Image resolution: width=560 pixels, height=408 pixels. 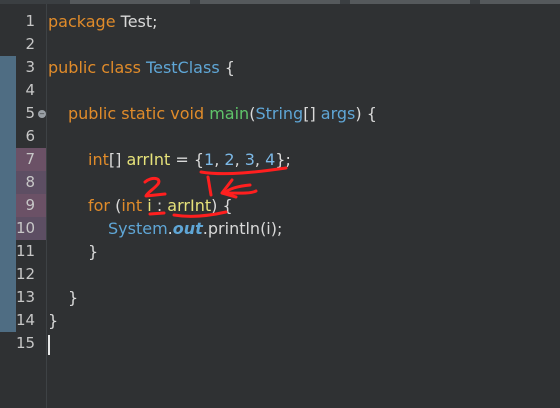 I want to click on code-line-9: for (int i : arrInt) {, so click(x=304, y=205).